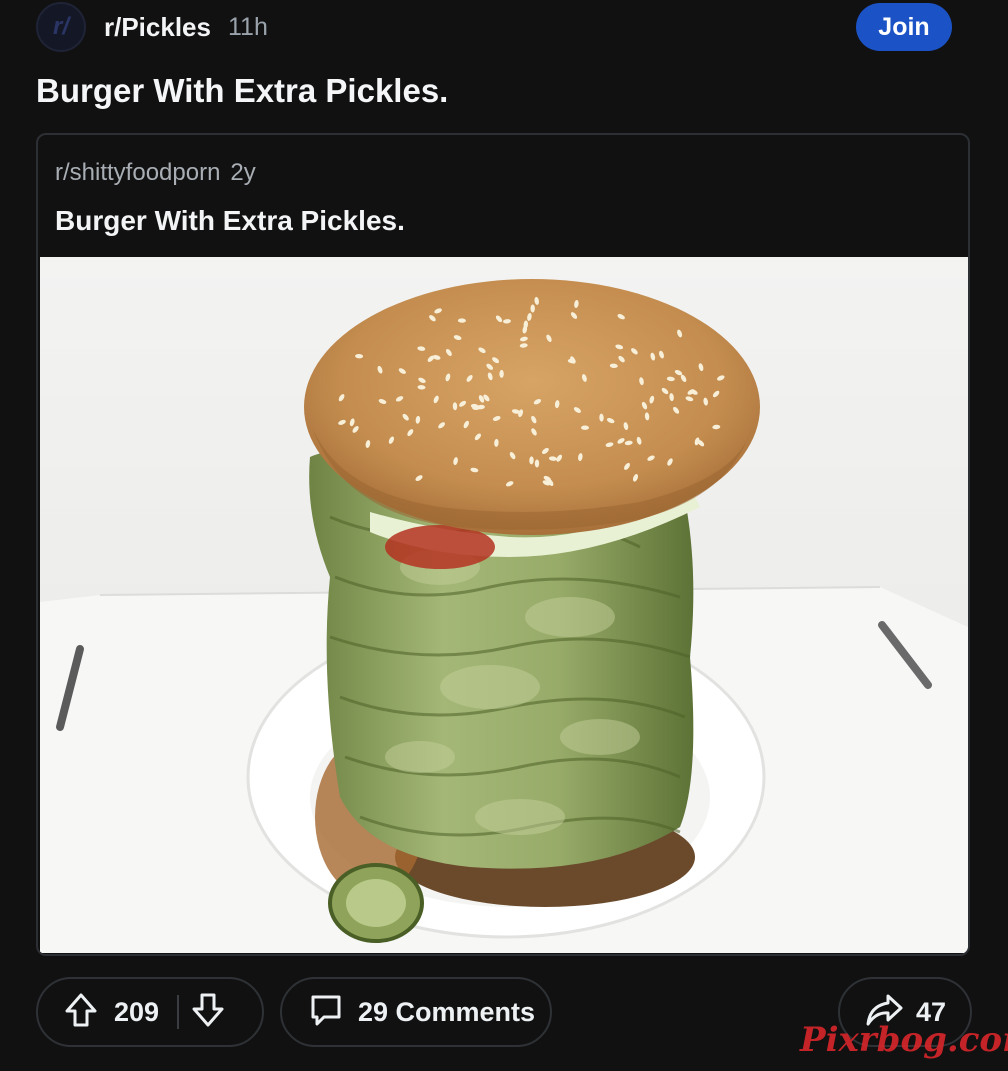 This screenshot has height=1071, width=1008. Describe the element at coordinates (242, 91) in the screenshot. I see `post-title: Burger With Extra Pickles.` at that location.